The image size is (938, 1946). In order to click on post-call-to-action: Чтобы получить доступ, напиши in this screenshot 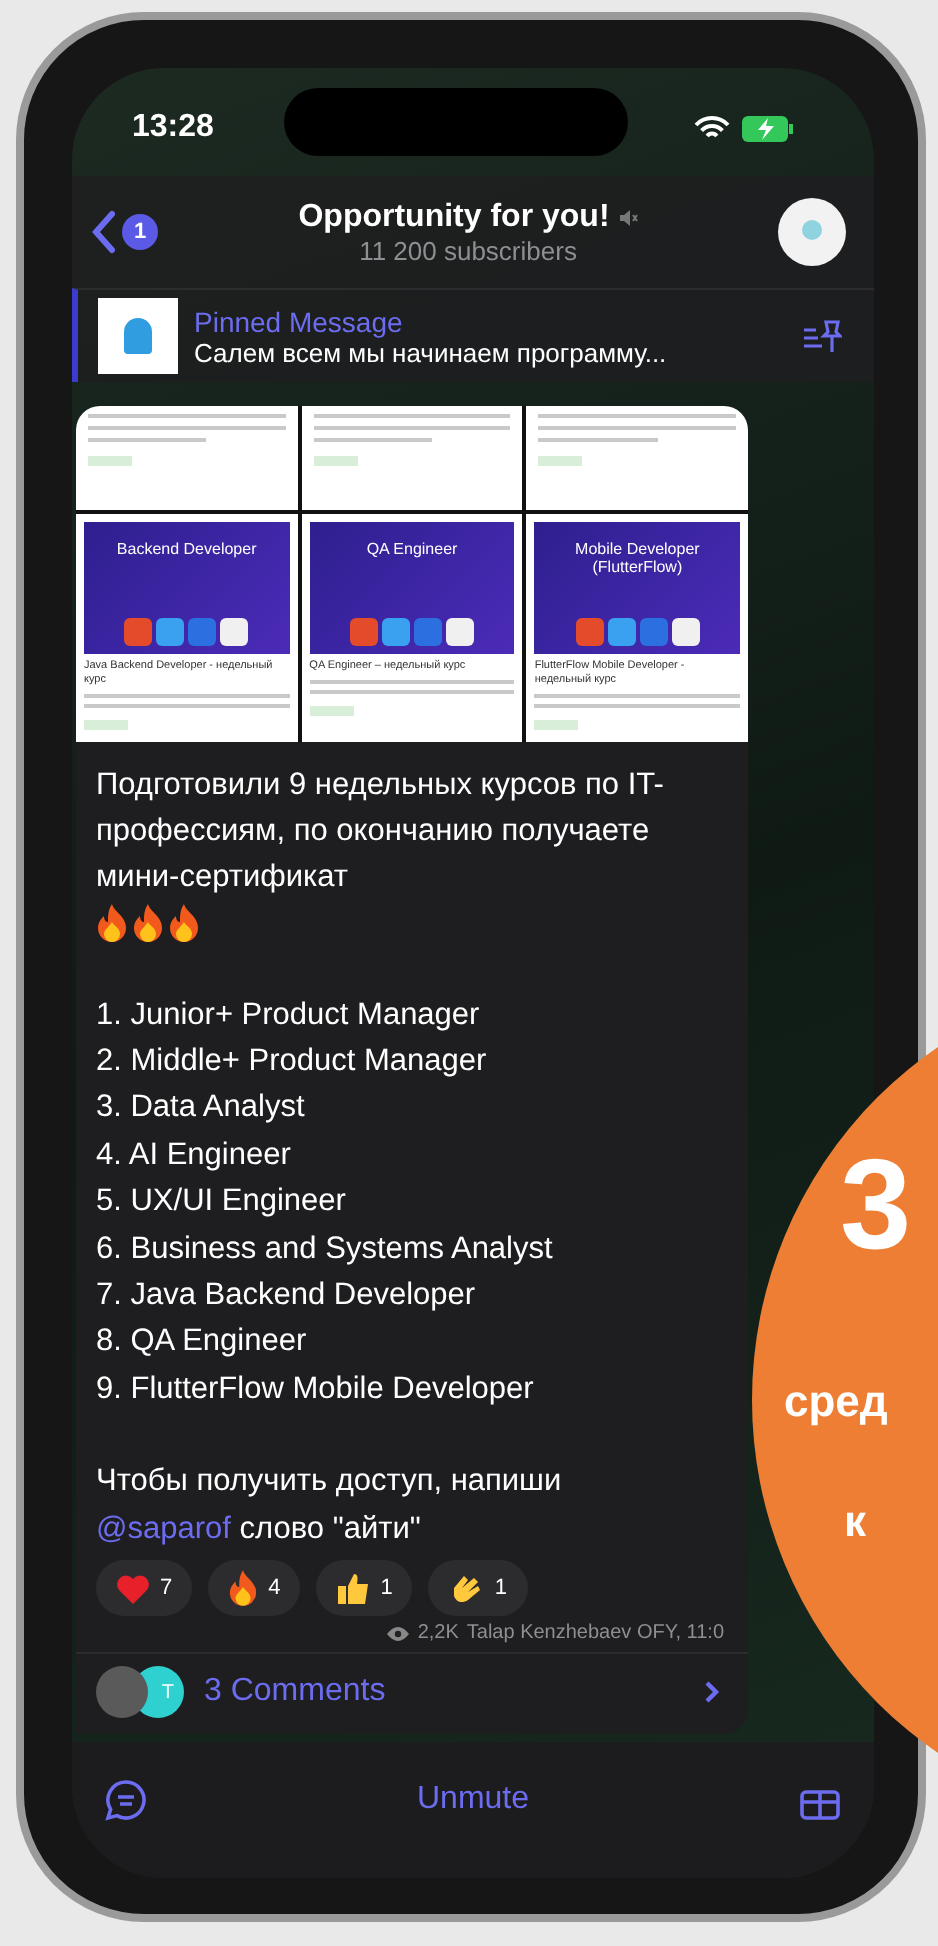, I will do `click(330, 1482)`.